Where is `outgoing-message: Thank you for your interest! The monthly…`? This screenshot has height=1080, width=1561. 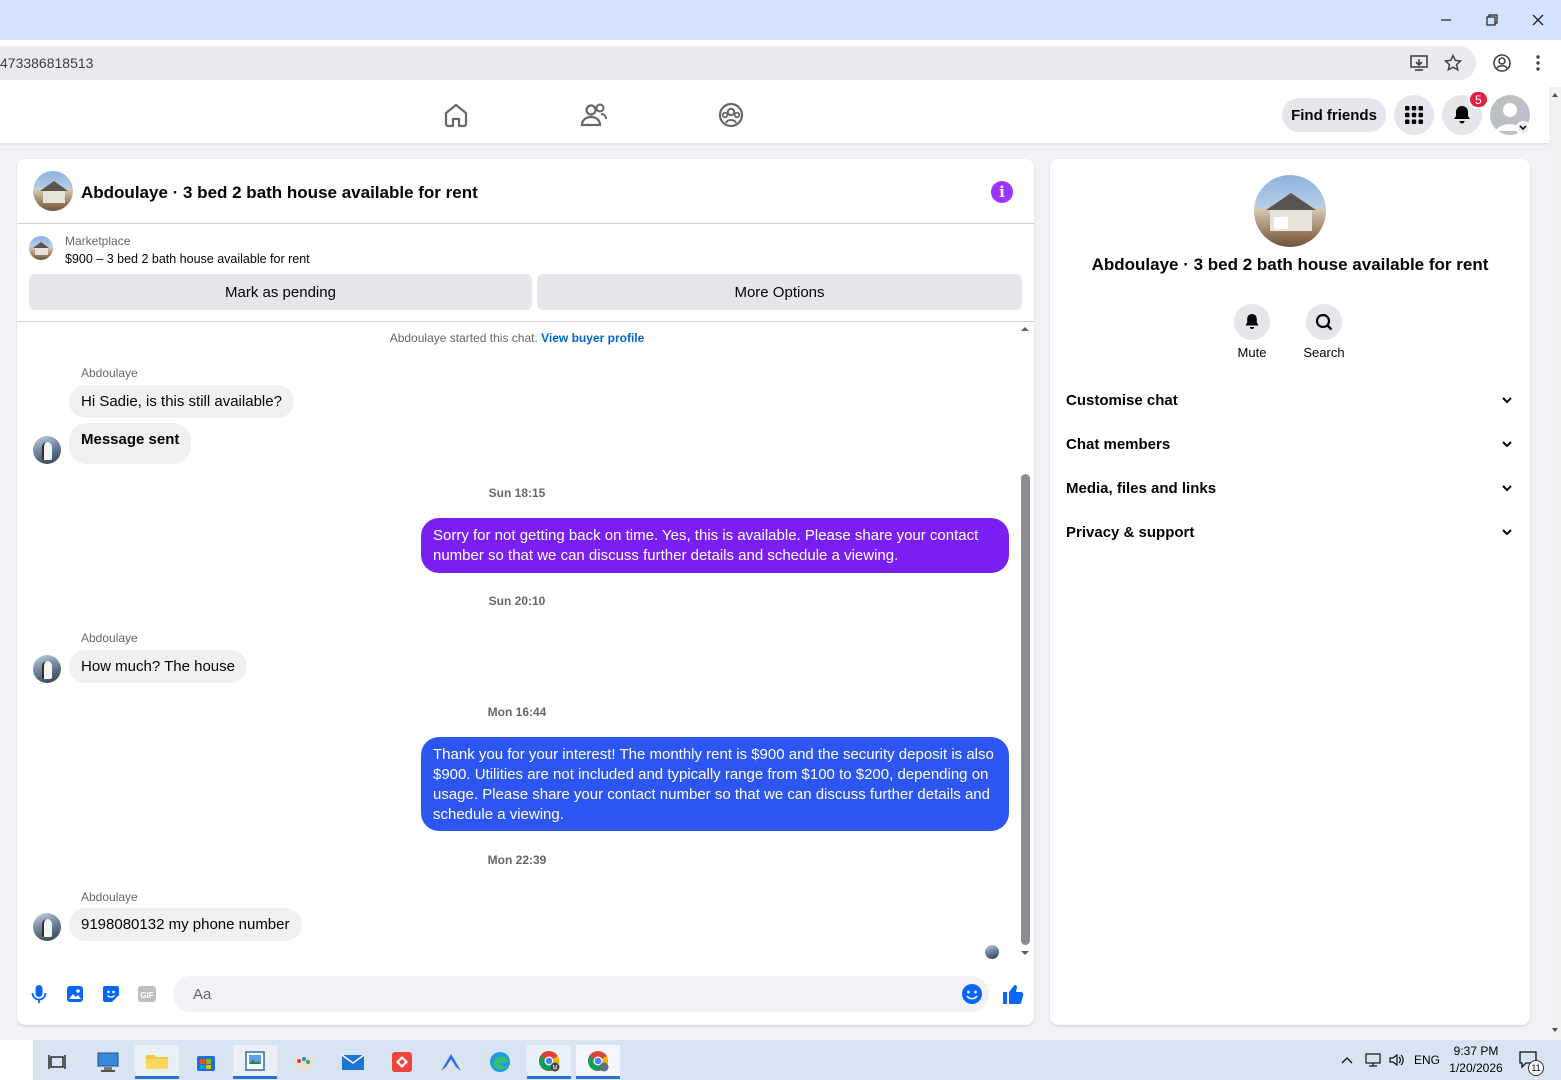
outgoing-message: Thank you for your interest! The monthly… is located at coordinates (715, 784).